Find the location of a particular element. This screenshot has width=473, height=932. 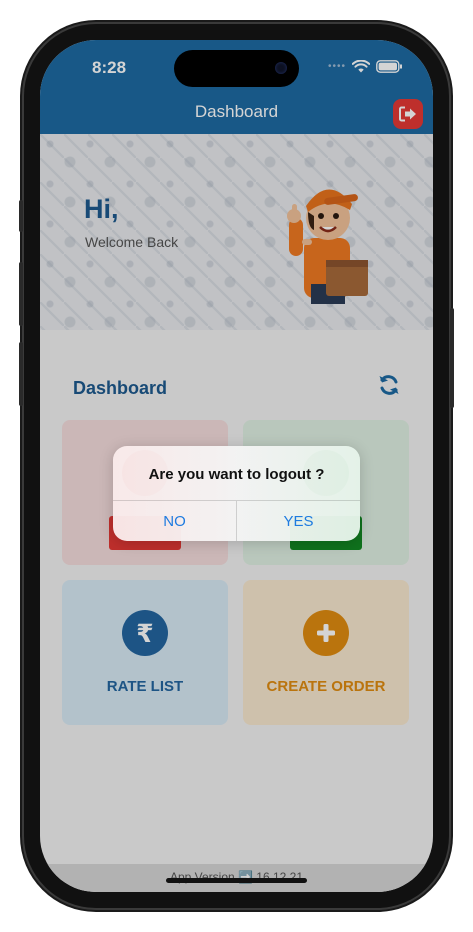

volume-down-button is located at coordinates (21, 374).